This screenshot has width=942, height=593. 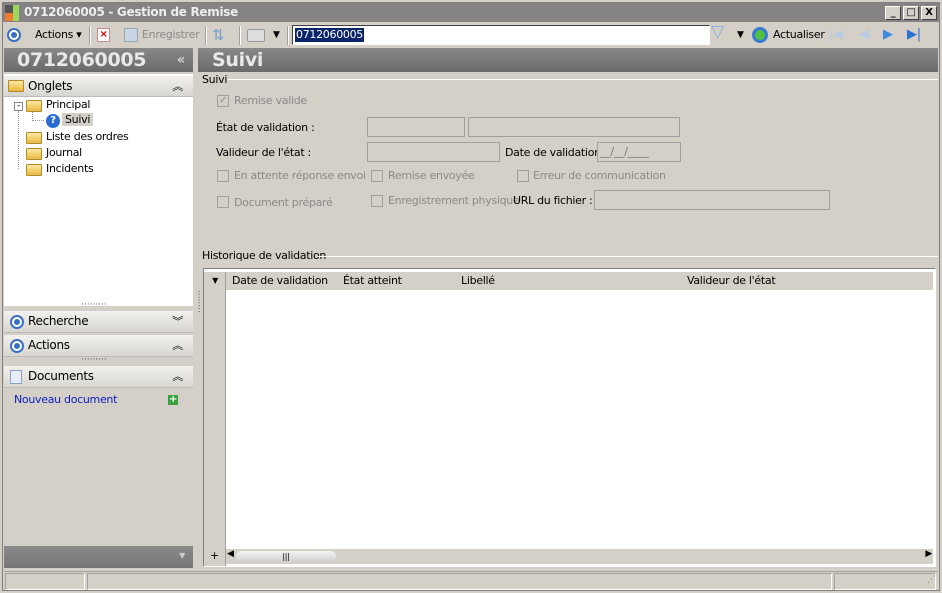 I want to click on actions-menu-button: Actions ▾, so click(x=58, y=35).